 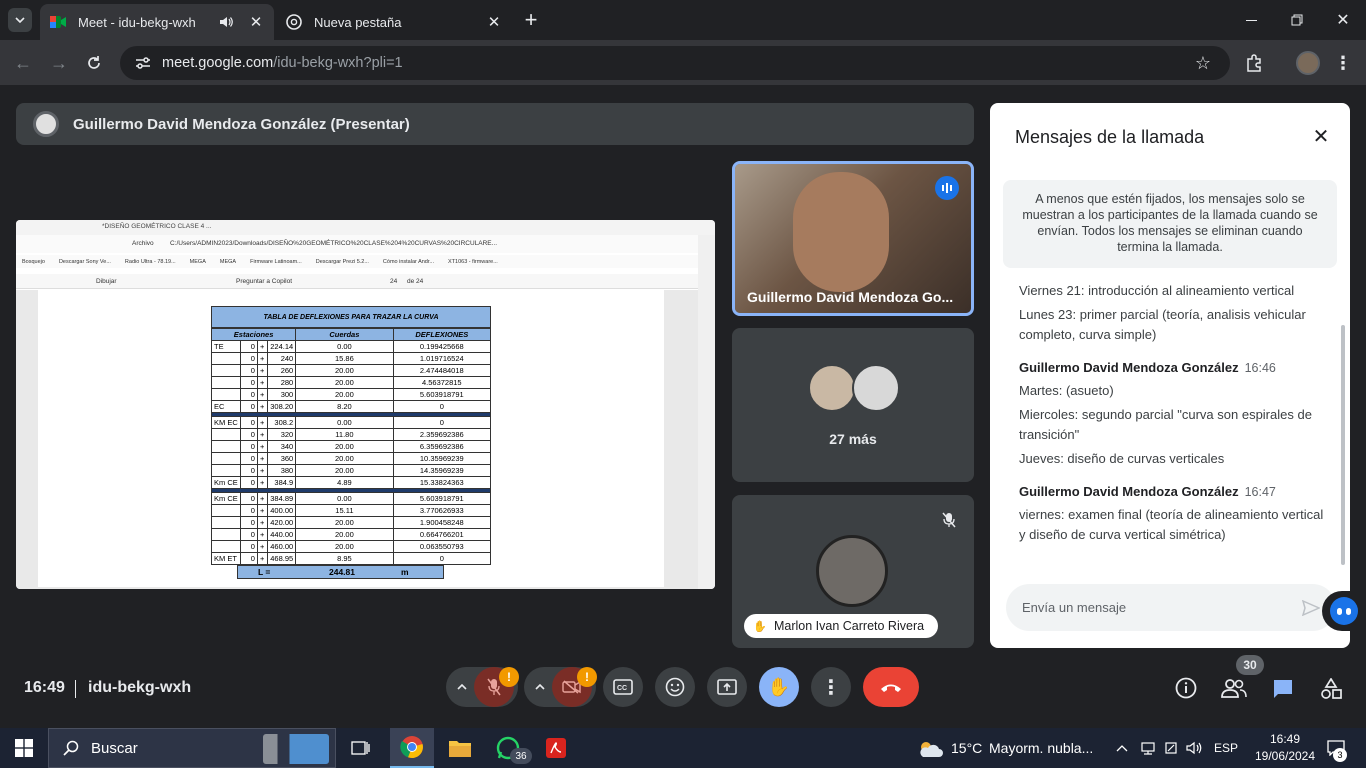 I want to click on url-domain: meet.google.com, so click(x=218, y=63).